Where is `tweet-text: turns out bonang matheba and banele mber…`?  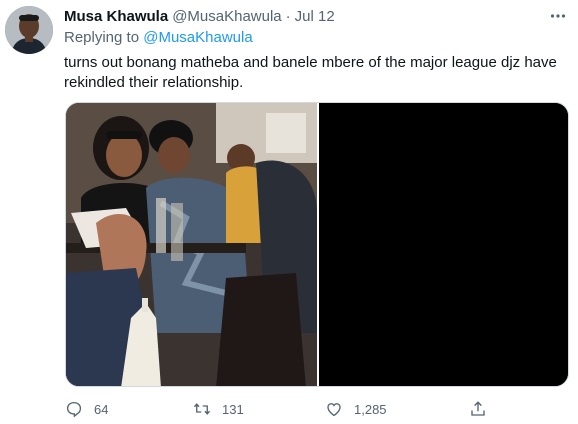
tweet-text: turns out bonang matheba and banele mber… is located at coordinates (310, 72).